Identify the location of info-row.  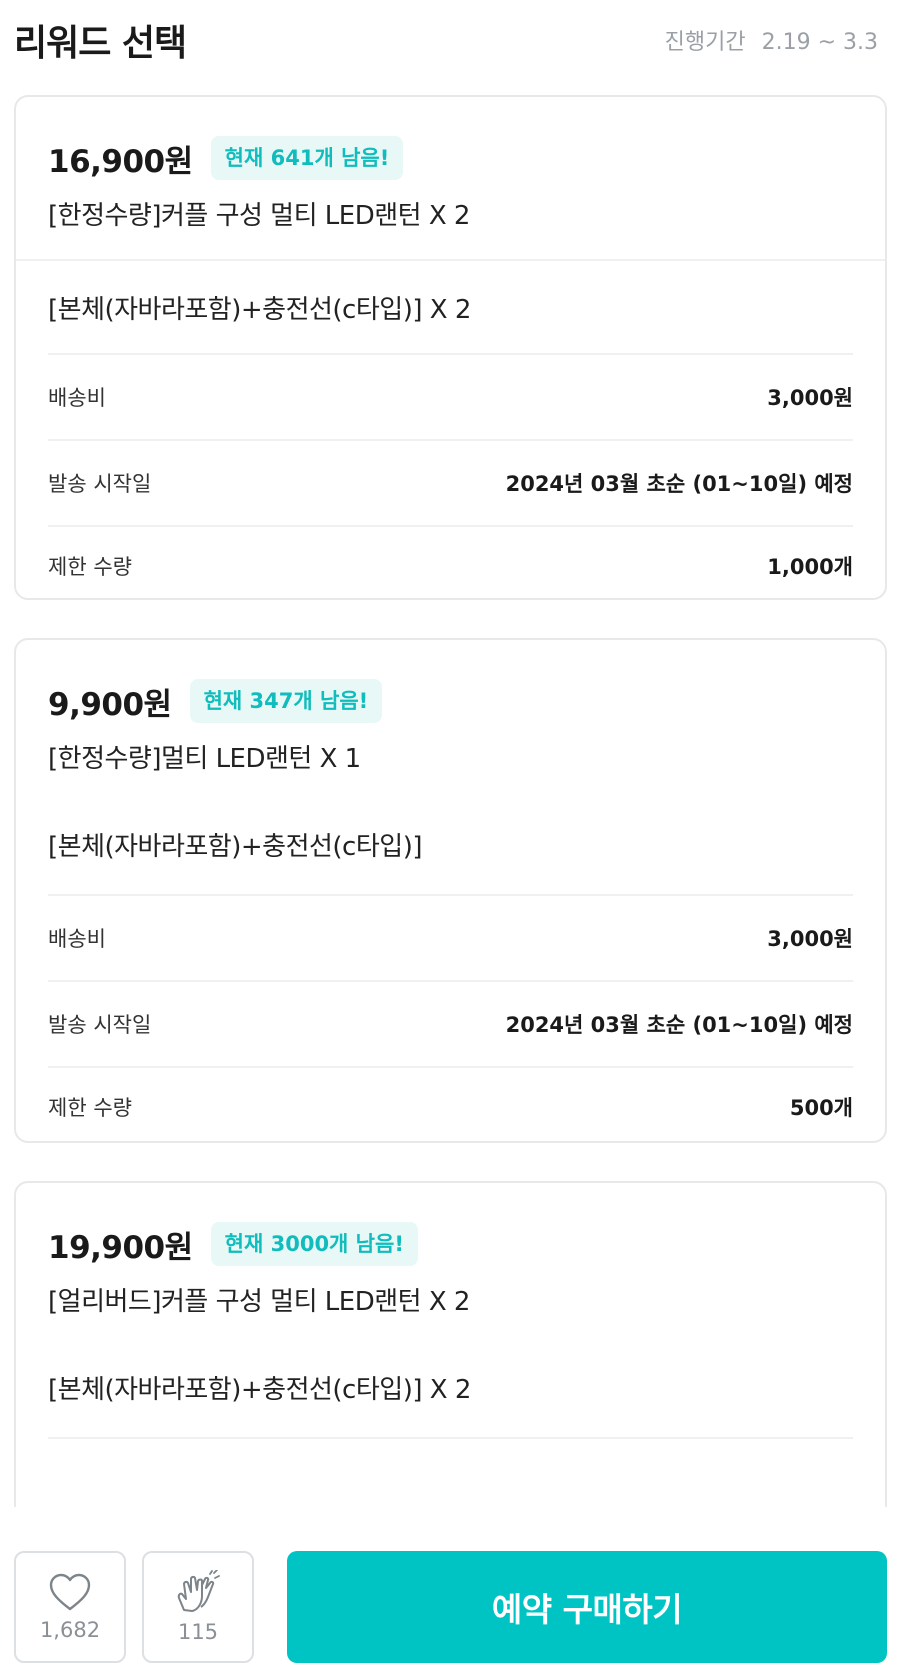
(450, 1472).